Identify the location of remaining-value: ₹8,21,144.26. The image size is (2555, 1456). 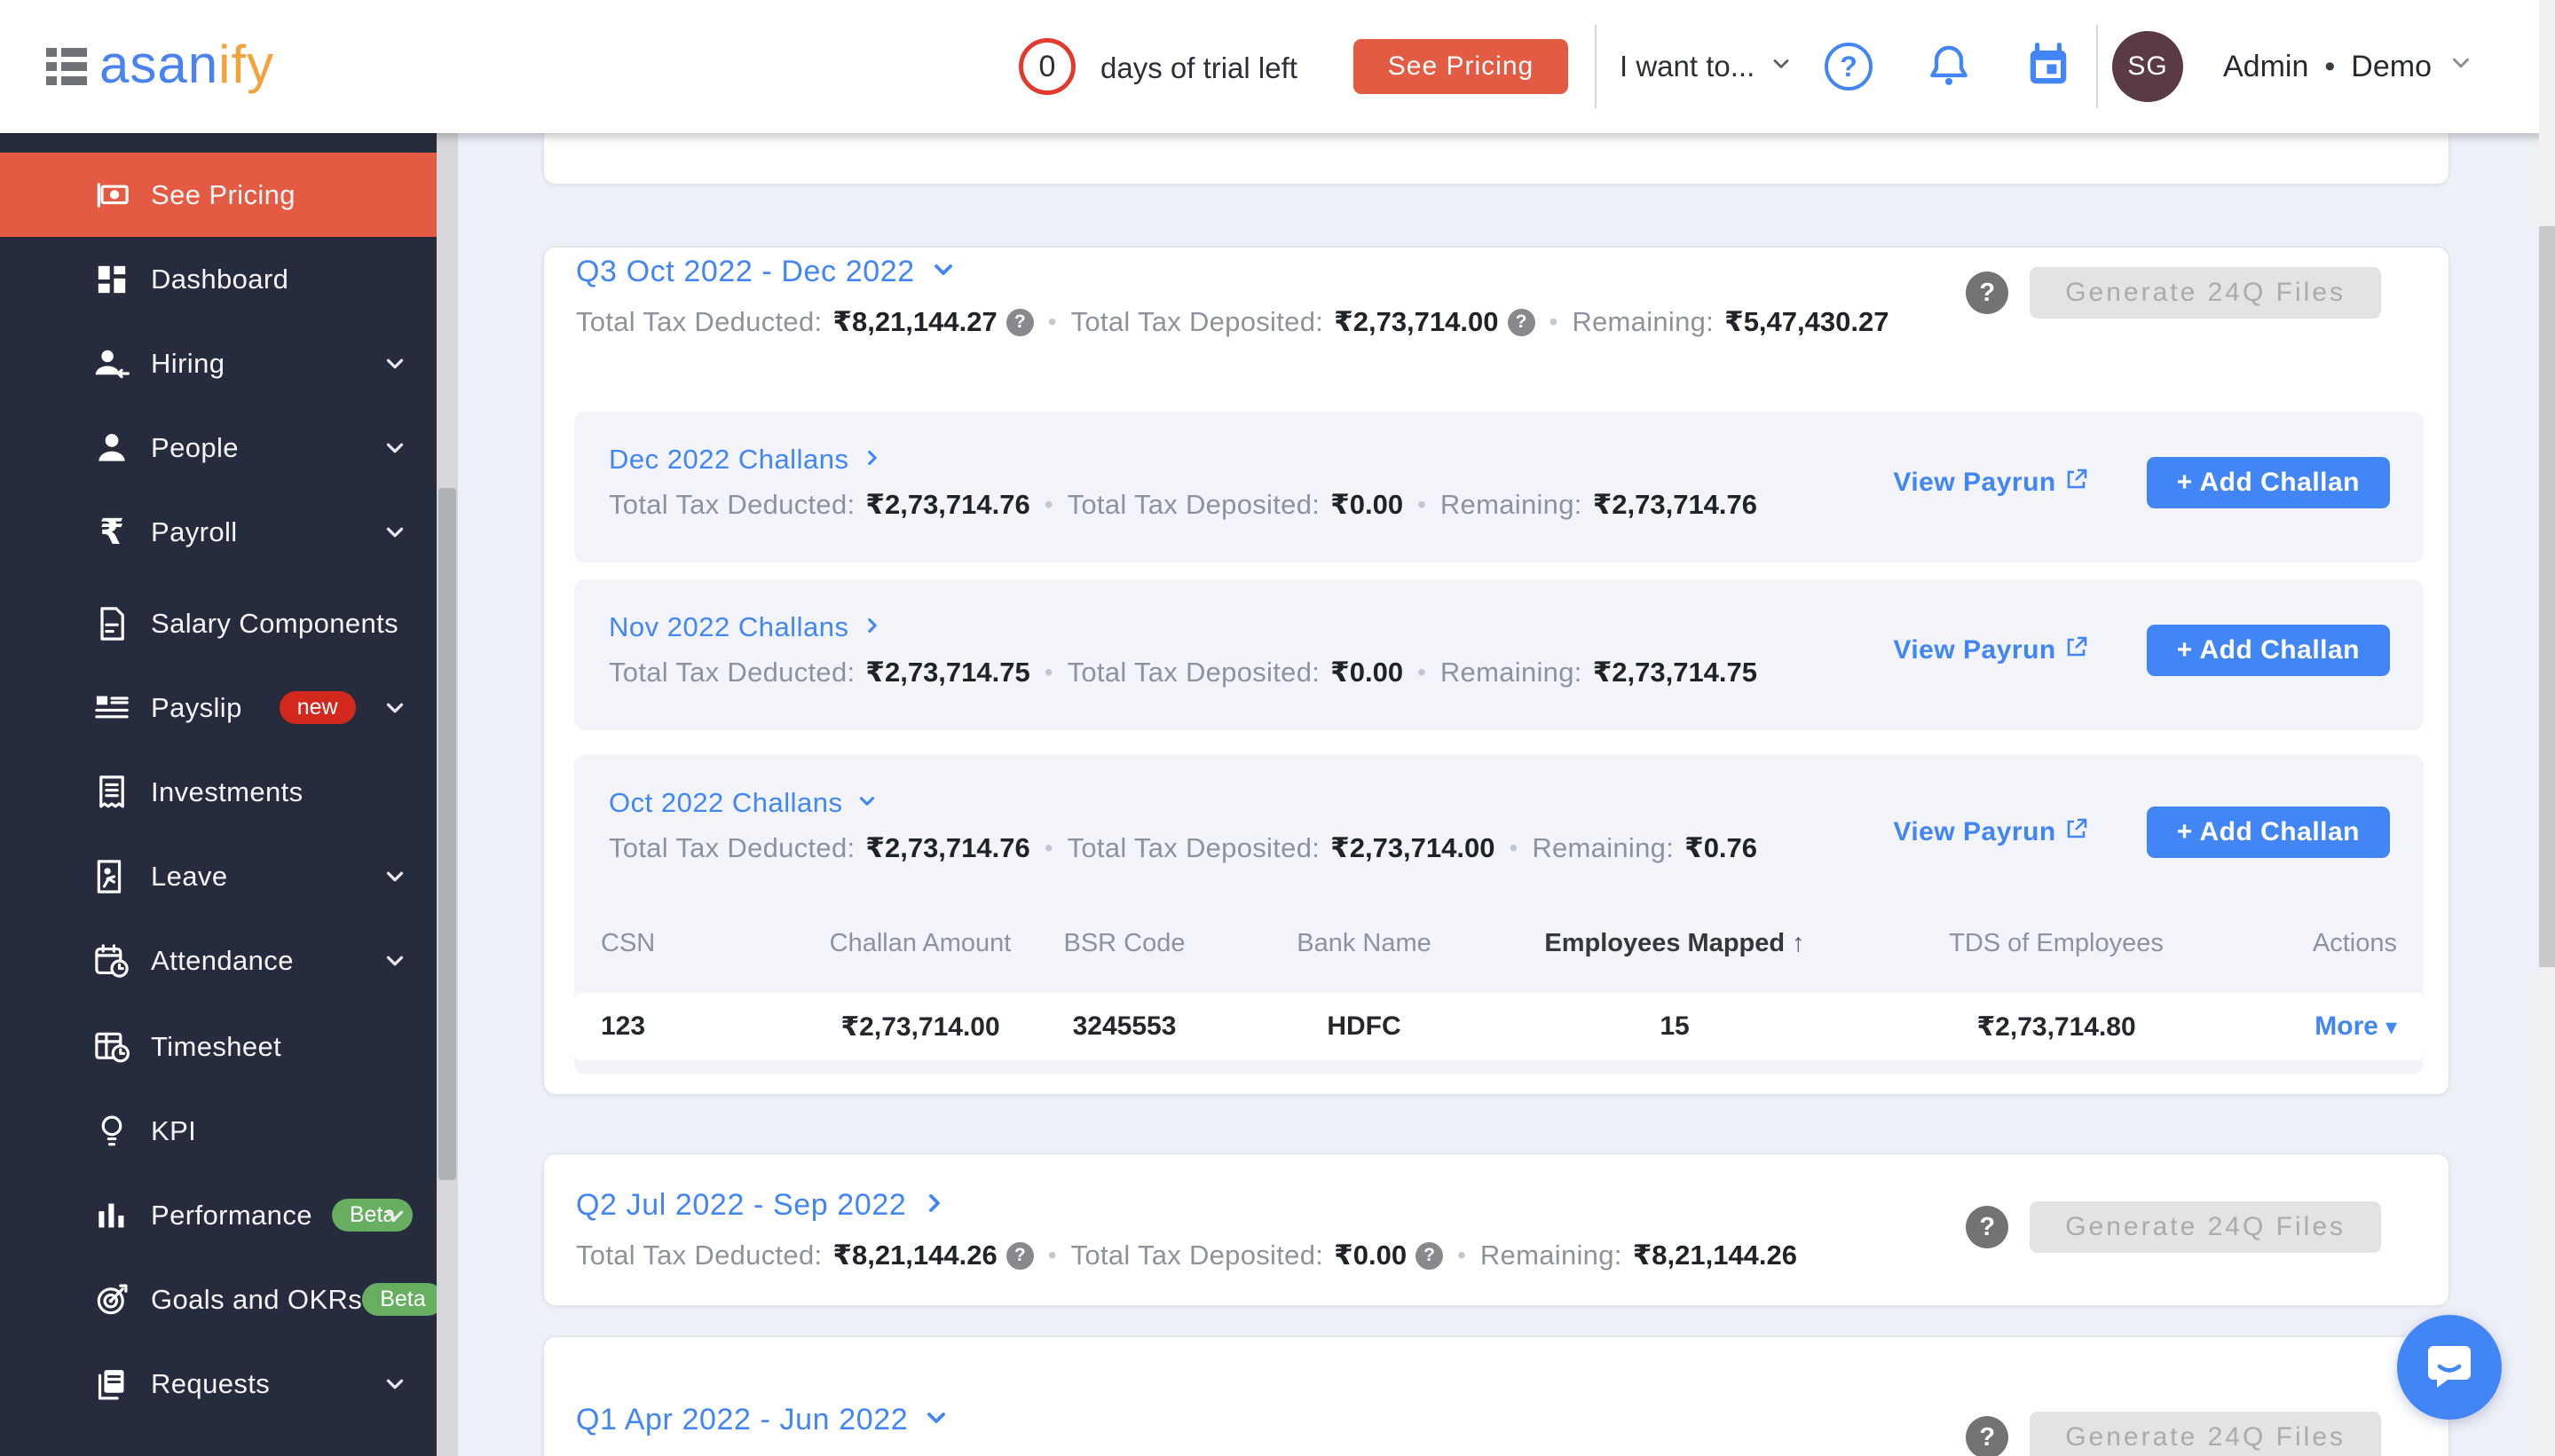
(1715, 1255).